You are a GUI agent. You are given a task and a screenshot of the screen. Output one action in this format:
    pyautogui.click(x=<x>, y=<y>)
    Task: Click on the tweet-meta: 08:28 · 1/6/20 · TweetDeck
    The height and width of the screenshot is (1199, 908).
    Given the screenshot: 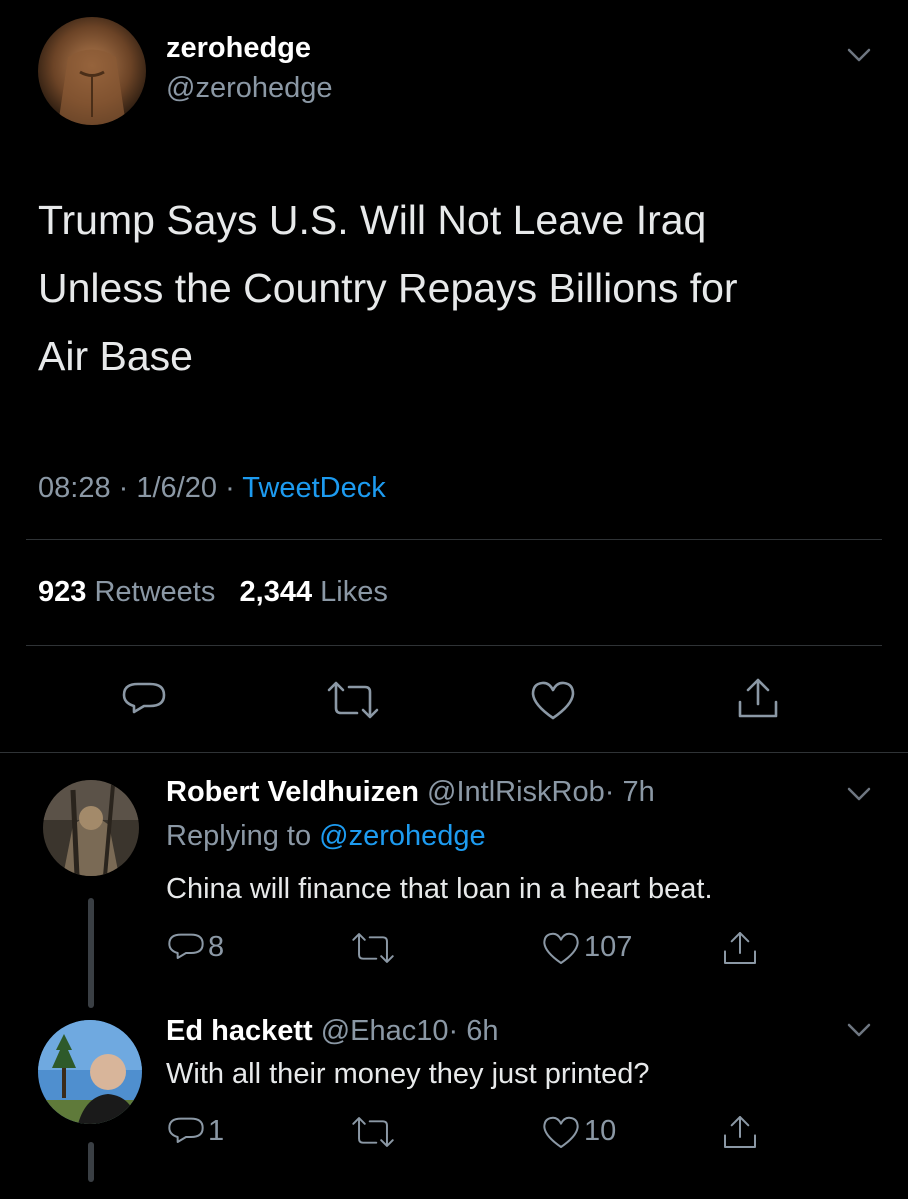 What is the action you would take?
    pyautogui.click(x=212, y=488)
    